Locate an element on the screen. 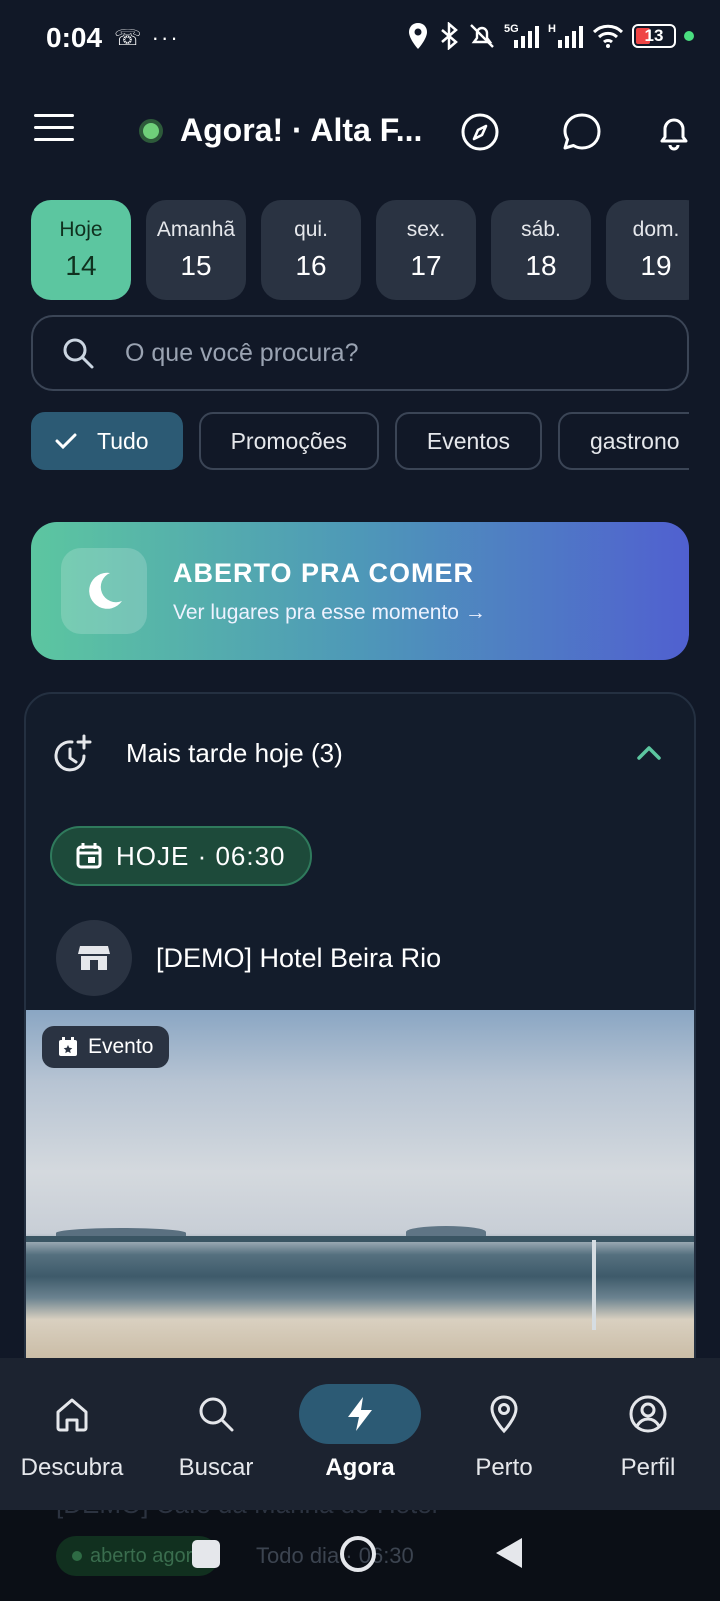 The width and height of the screenshot is (720, 1601). day-chip: Hoje 14 is located at coordinates (81, 250).